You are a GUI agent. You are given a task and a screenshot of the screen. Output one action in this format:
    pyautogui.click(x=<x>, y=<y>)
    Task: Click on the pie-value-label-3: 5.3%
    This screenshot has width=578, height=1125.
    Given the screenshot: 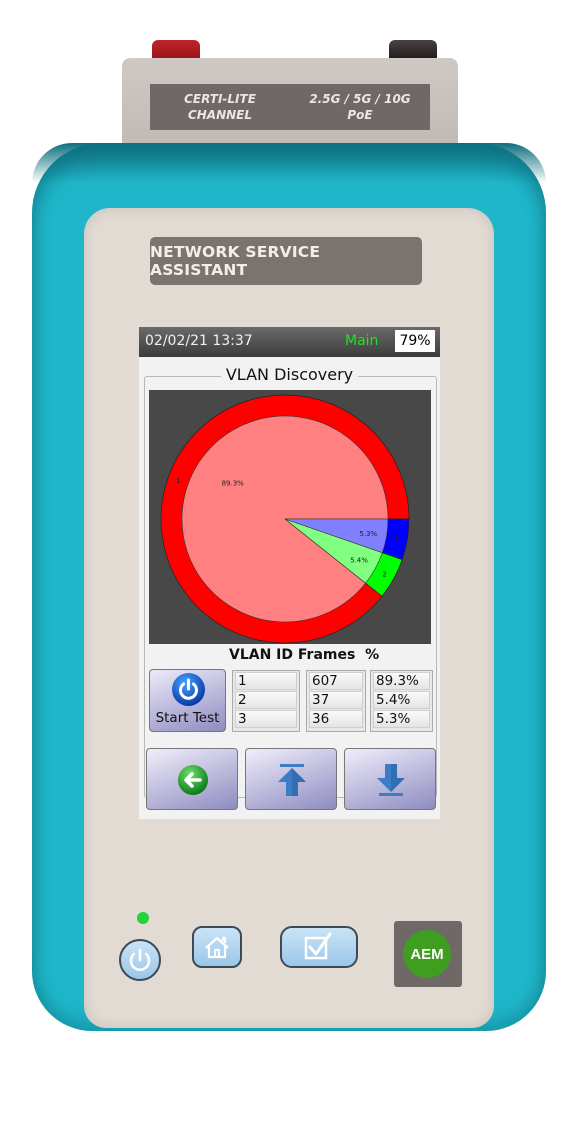 What is the action you would take?
    pyautogui.click(x=368, y=534)
    